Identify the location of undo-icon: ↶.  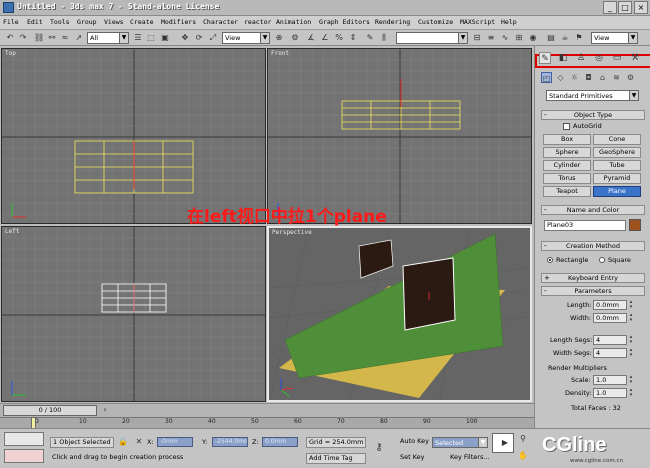
(10, 38).